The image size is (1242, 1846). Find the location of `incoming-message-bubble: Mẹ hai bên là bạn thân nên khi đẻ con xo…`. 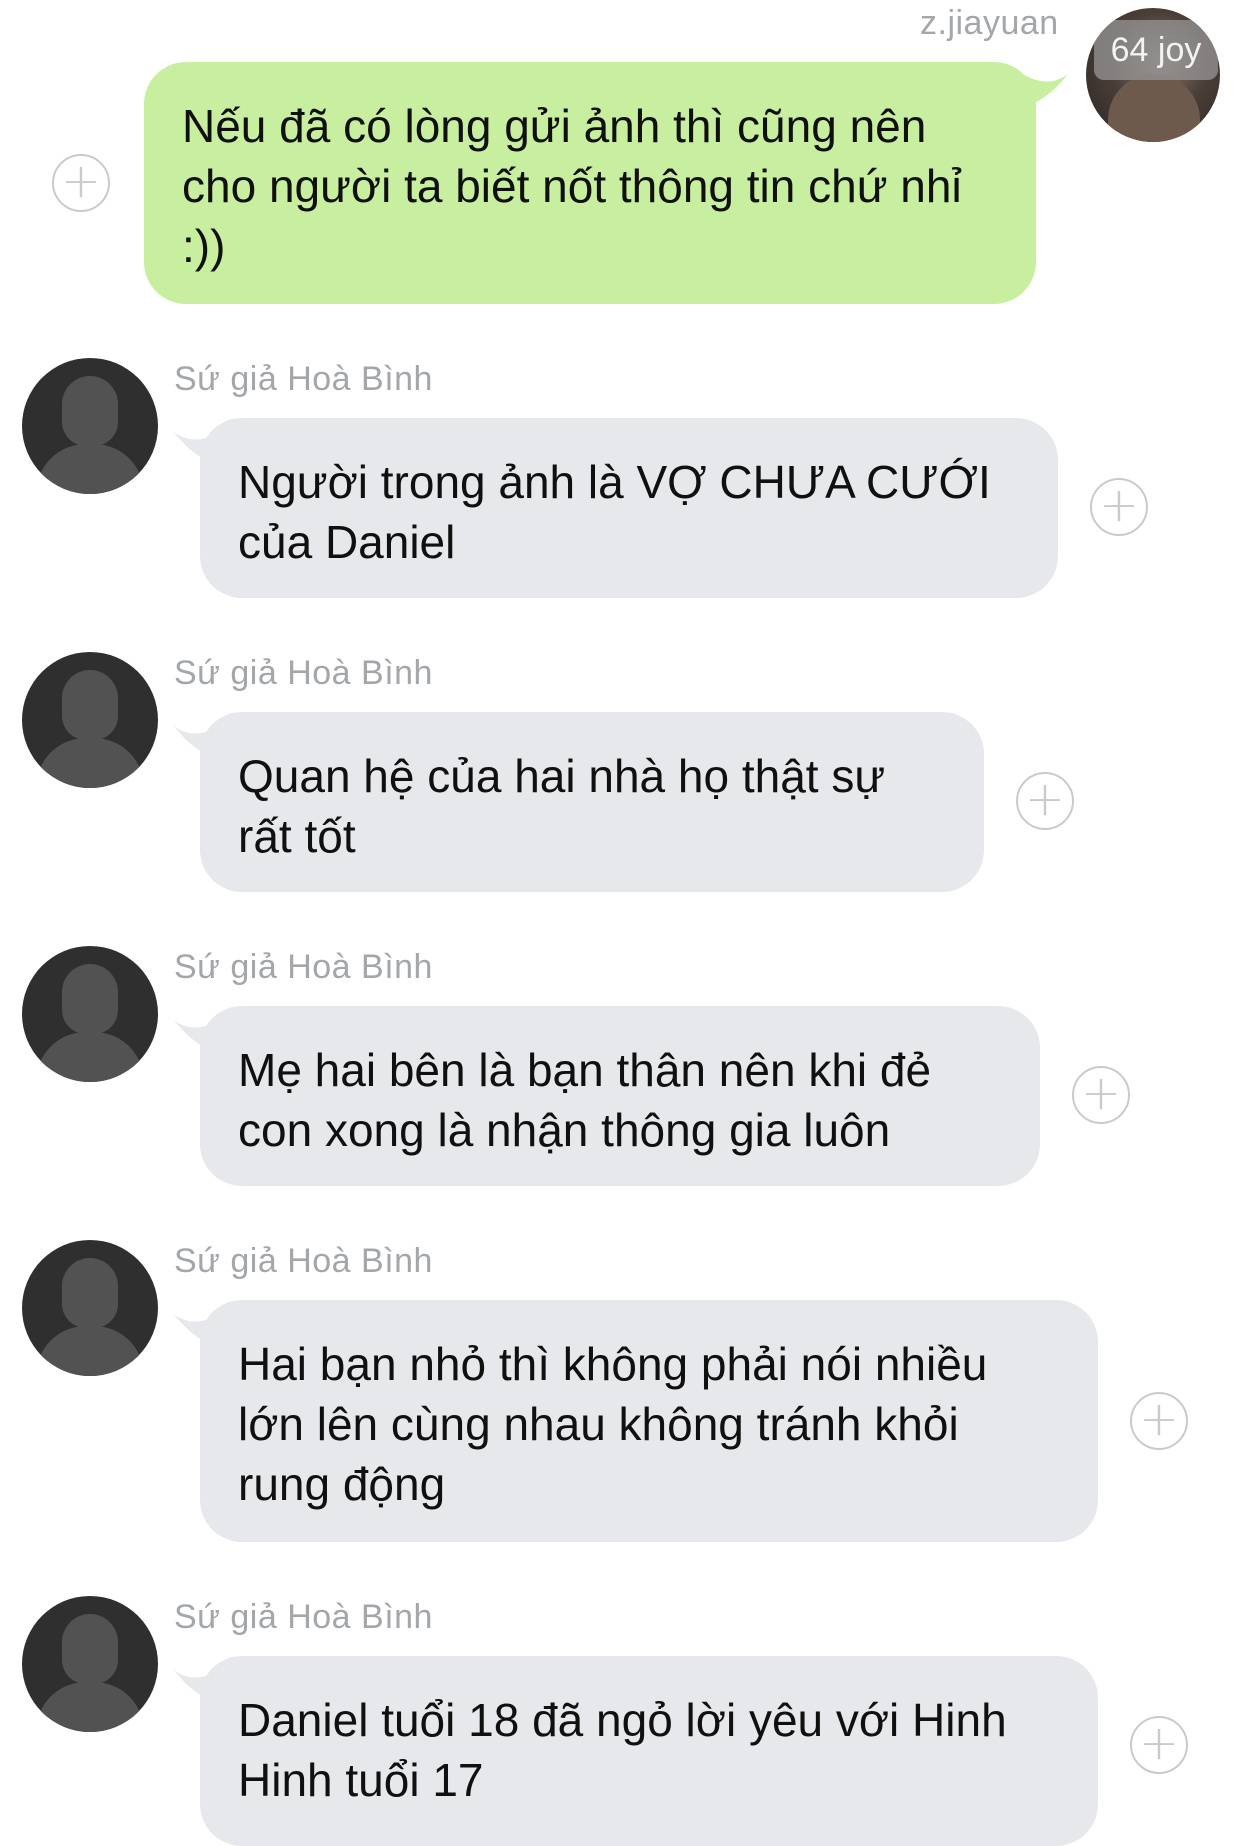

incoming-message-bubble: Mẹ hai bên là bạn thân nên khi đẻ con xo… is located at coordinates (620, 1096).